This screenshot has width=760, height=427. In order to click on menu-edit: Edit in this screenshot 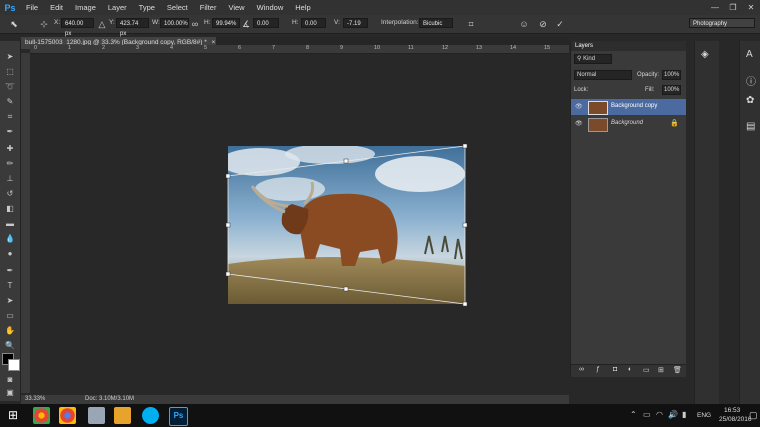, I will do `click(56, 7)`.